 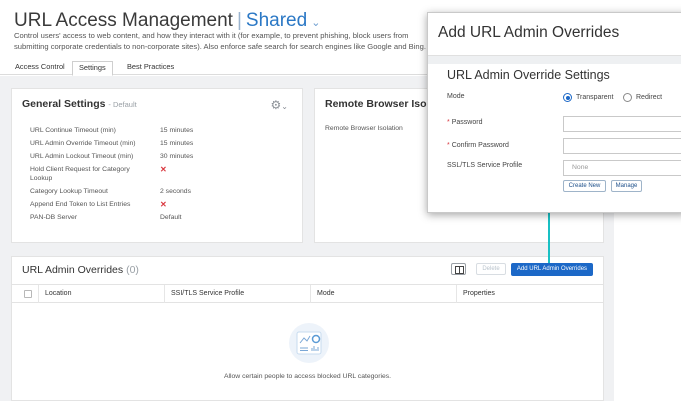 What do you see at coordinates (627, 97) in the screenshot?
I see `mode-redirect-radio` at bounding box center [627, 97].